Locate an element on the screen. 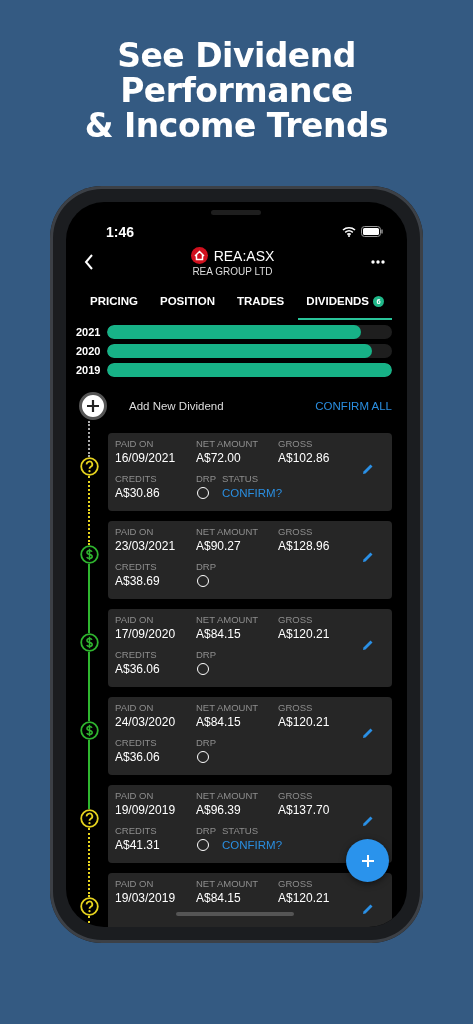 The width and height of the screenshot is (473, 1024). dividend-card: PAID ON 23/03/2021 NET AMOUNT A$90.27 GROSS A$128.96 CREDITS A$38.69 DRP is located at coordinates (250, 560).